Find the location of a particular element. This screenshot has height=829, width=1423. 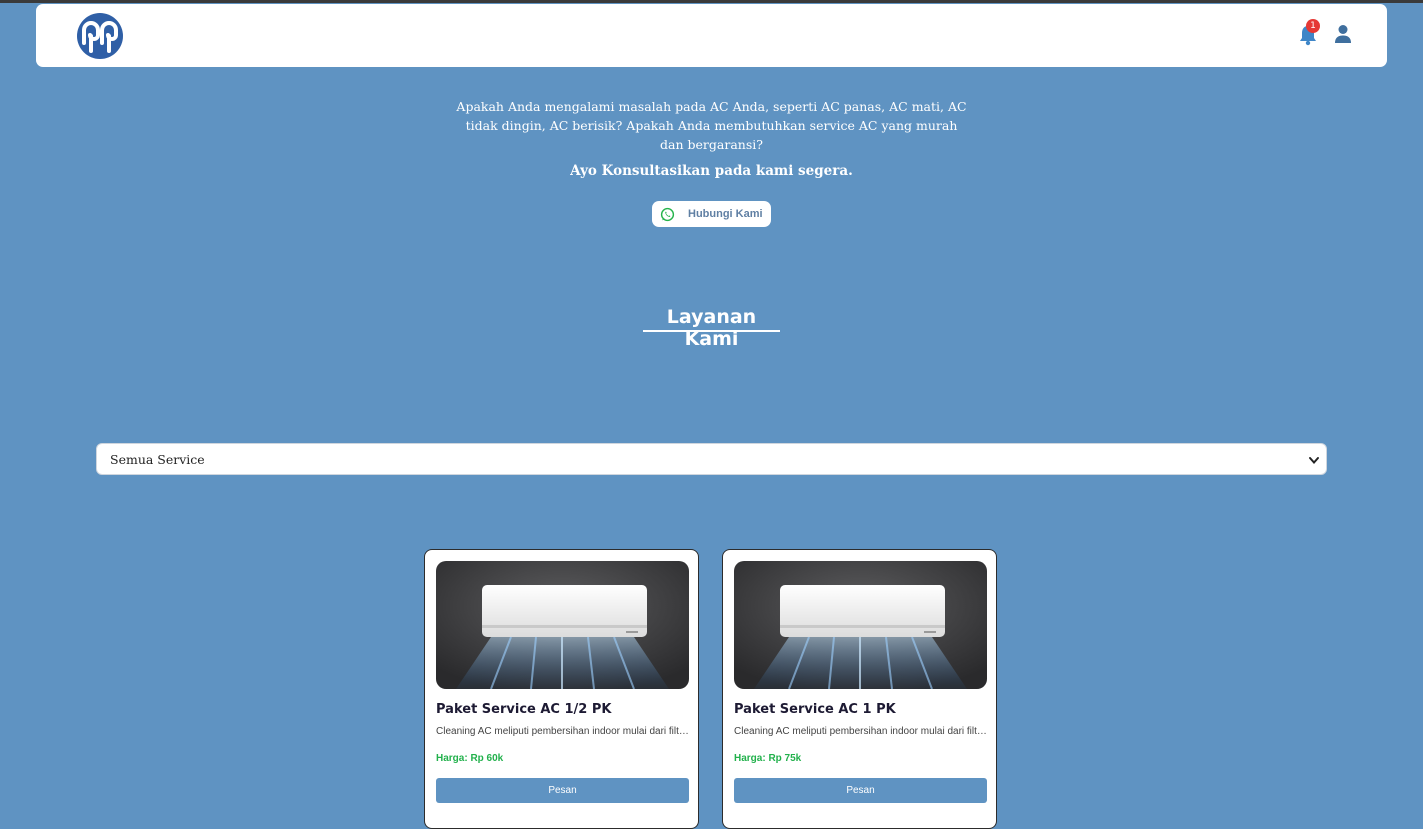

card-price: Harga: Rp 60k is located at coordinates (470, 758).